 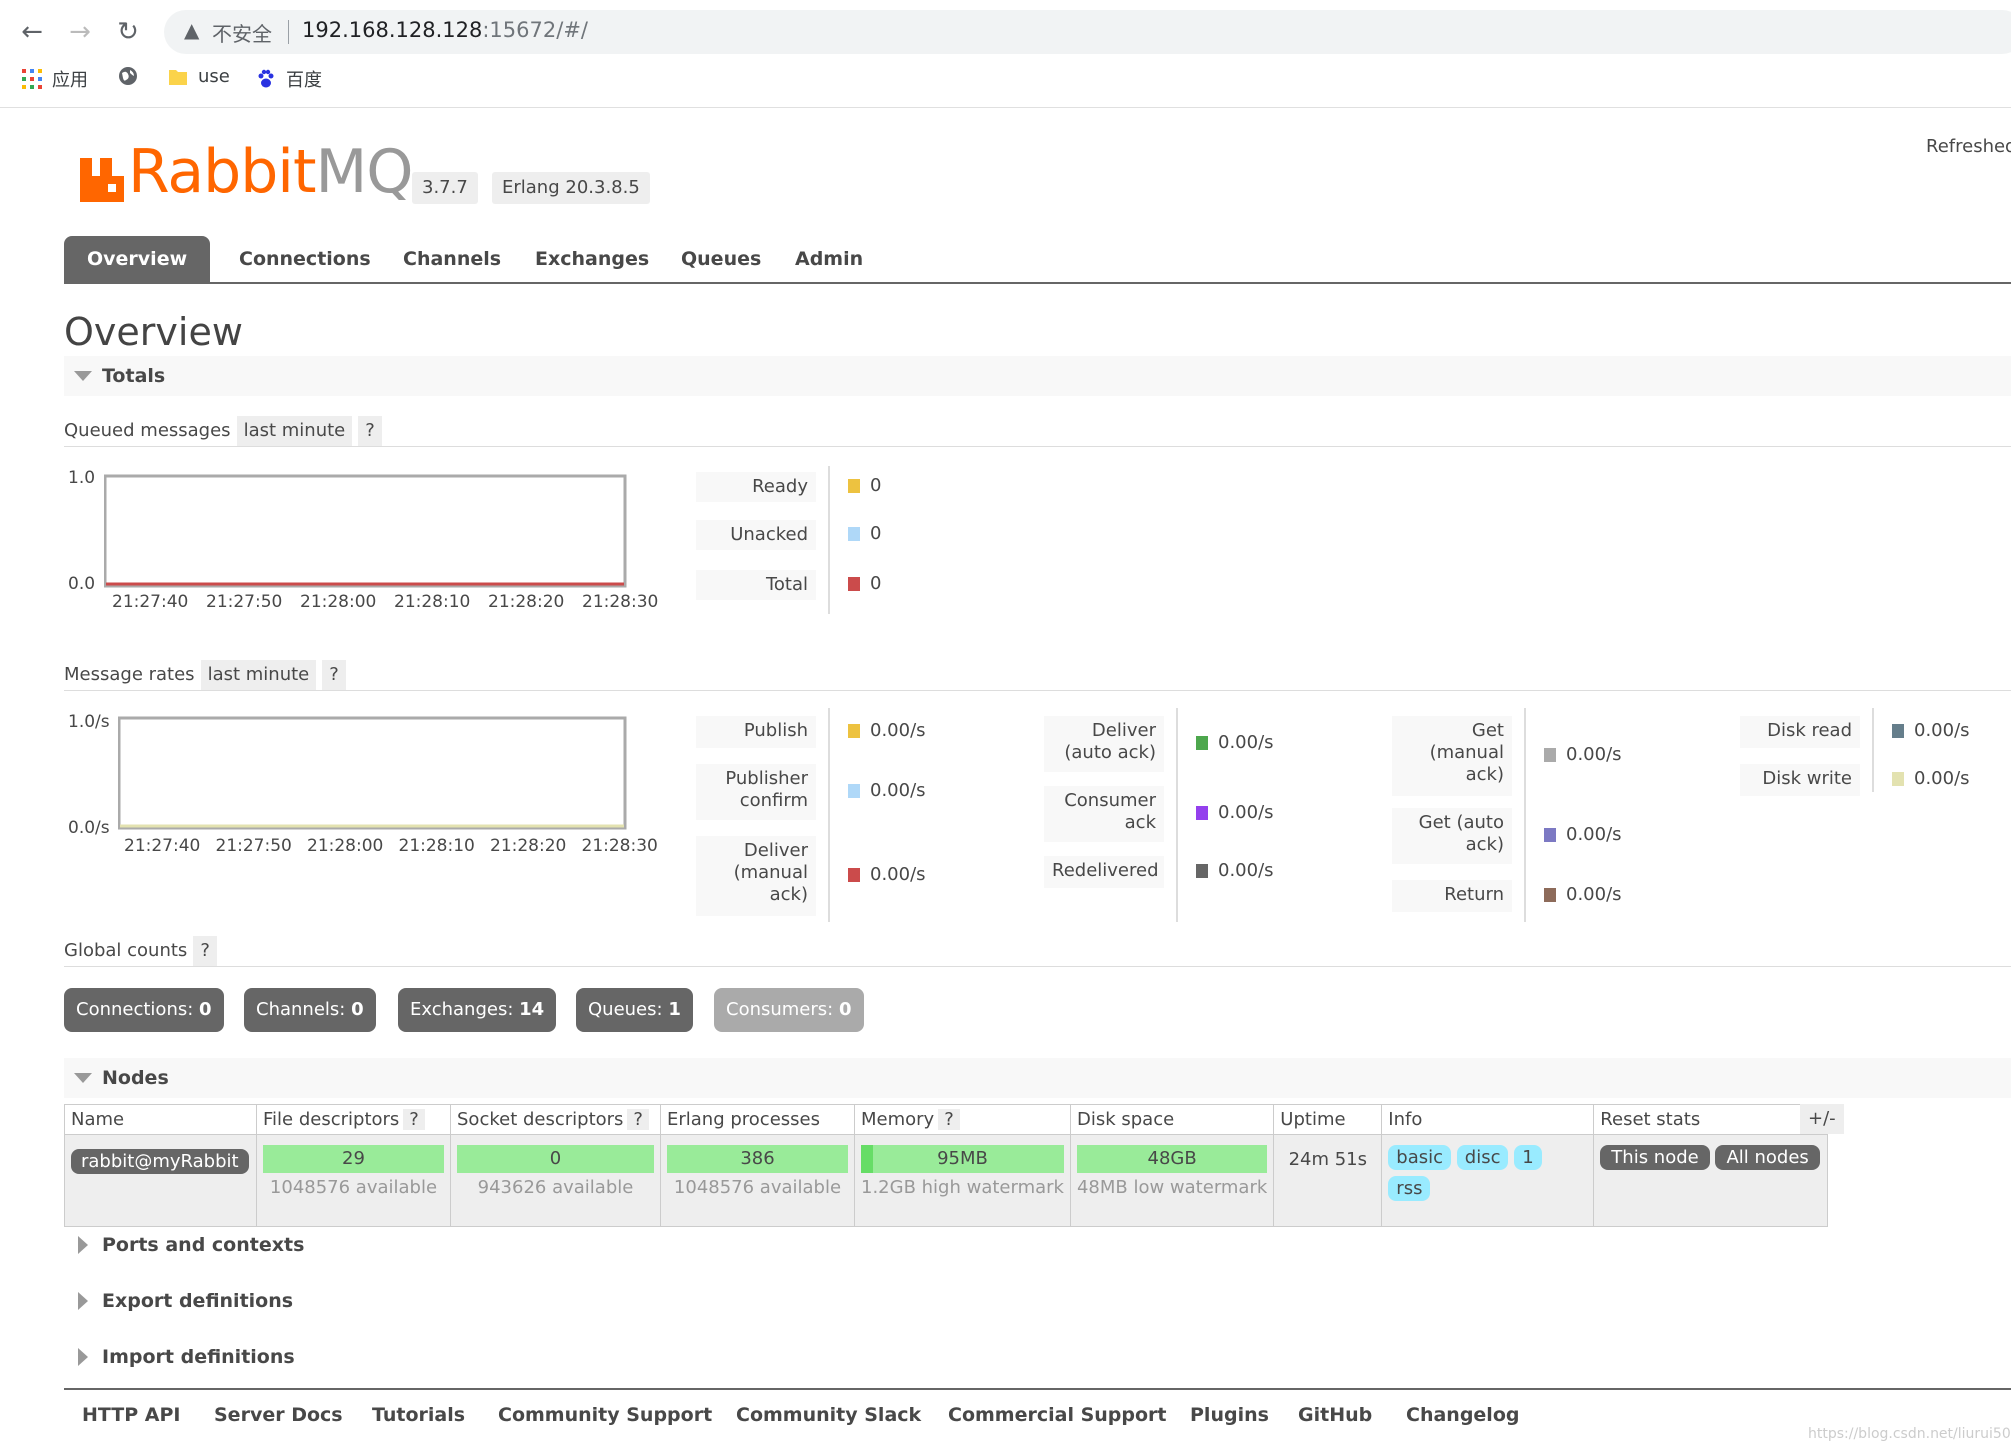 I want to click on legend-label: Disk write, so click(x=1800, y=780).